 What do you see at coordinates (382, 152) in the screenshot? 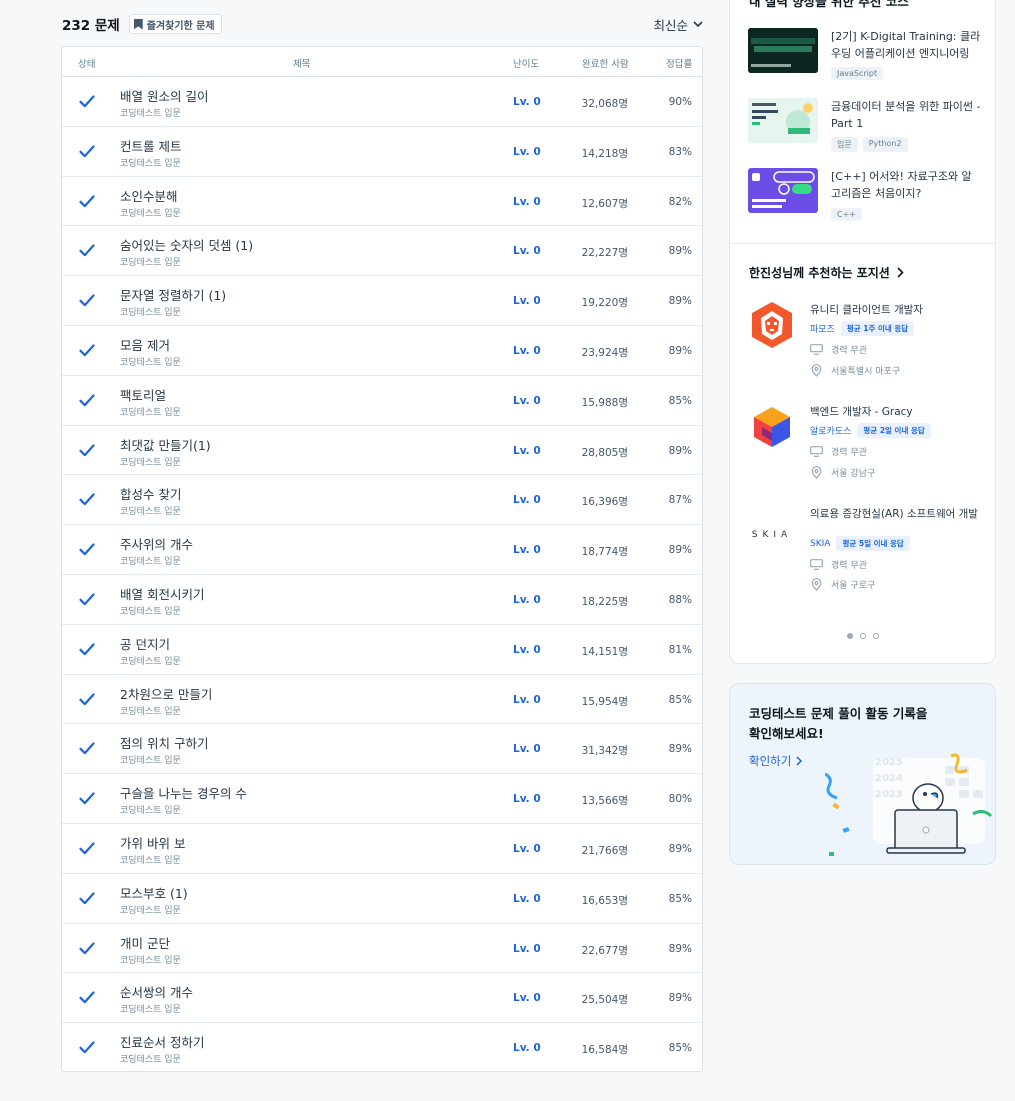
I see `table-row: 컨트롤 제트 코딩테스트 입문 Lv. 0 14,218명 83%` at bounding box center [382, 152].